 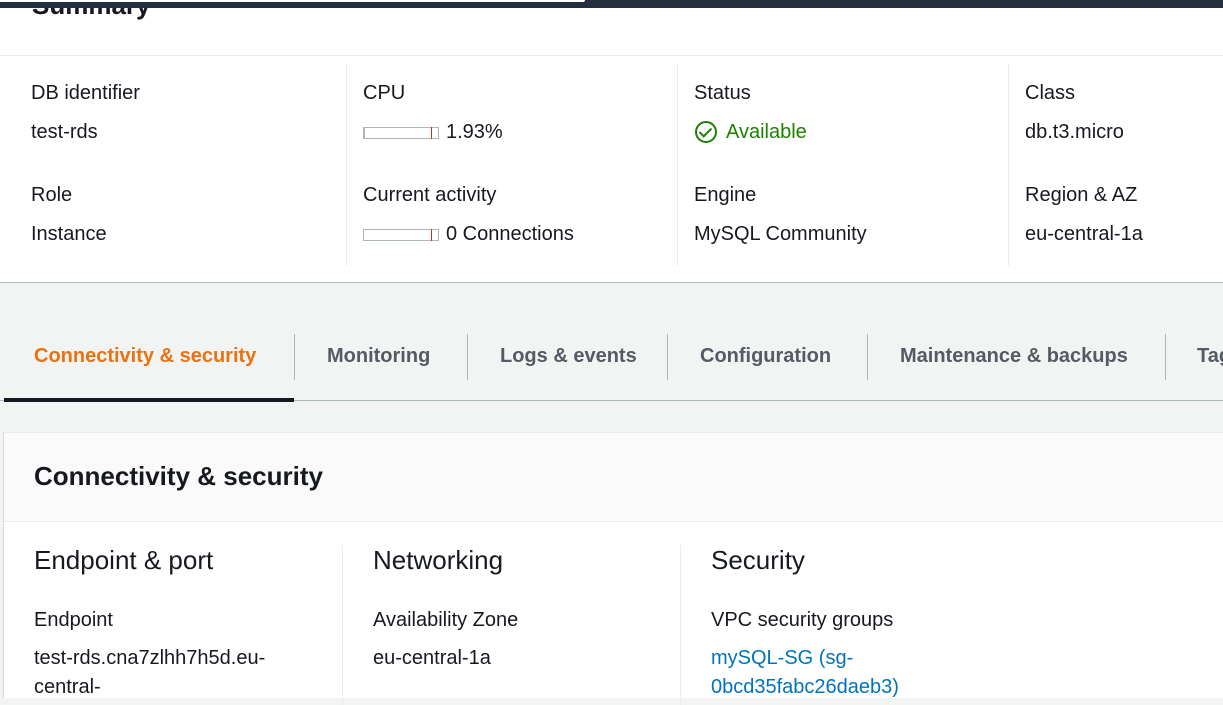 I want to click on class-label: Class, so click(x=1050, y=93).